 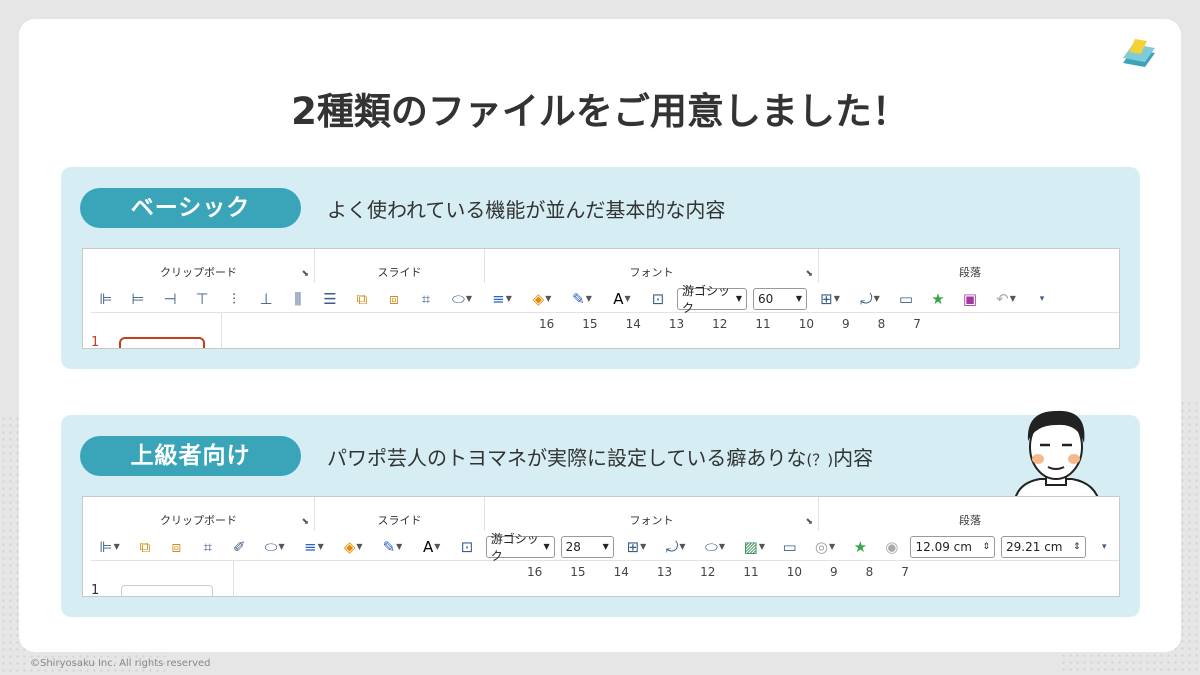 I want to click on advanced-description: パワポ芸人のトヨマネが実際に設定している癖ありな(？)内容, so click(x=600, y=458).